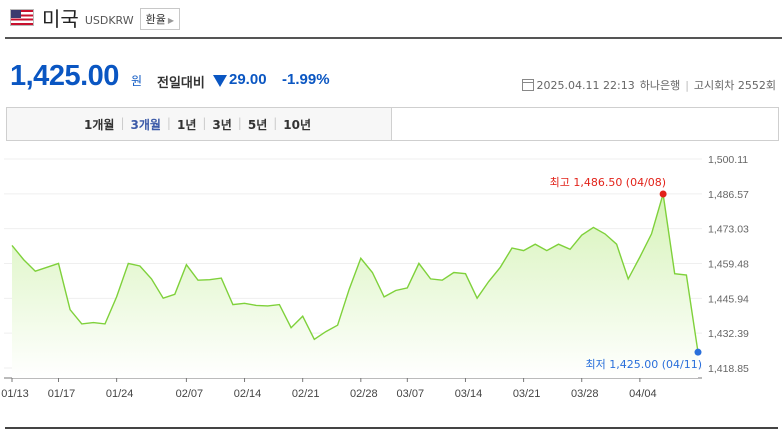 The image size is (782, 436). I want to click on y-tick-label: 1,486.57, so click(728, 195).